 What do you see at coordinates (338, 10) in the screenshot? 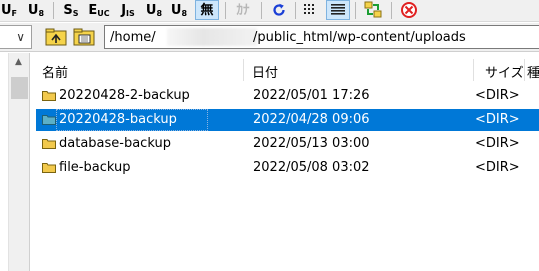
I see `details-view-icon` at bounding box center [338, 10].